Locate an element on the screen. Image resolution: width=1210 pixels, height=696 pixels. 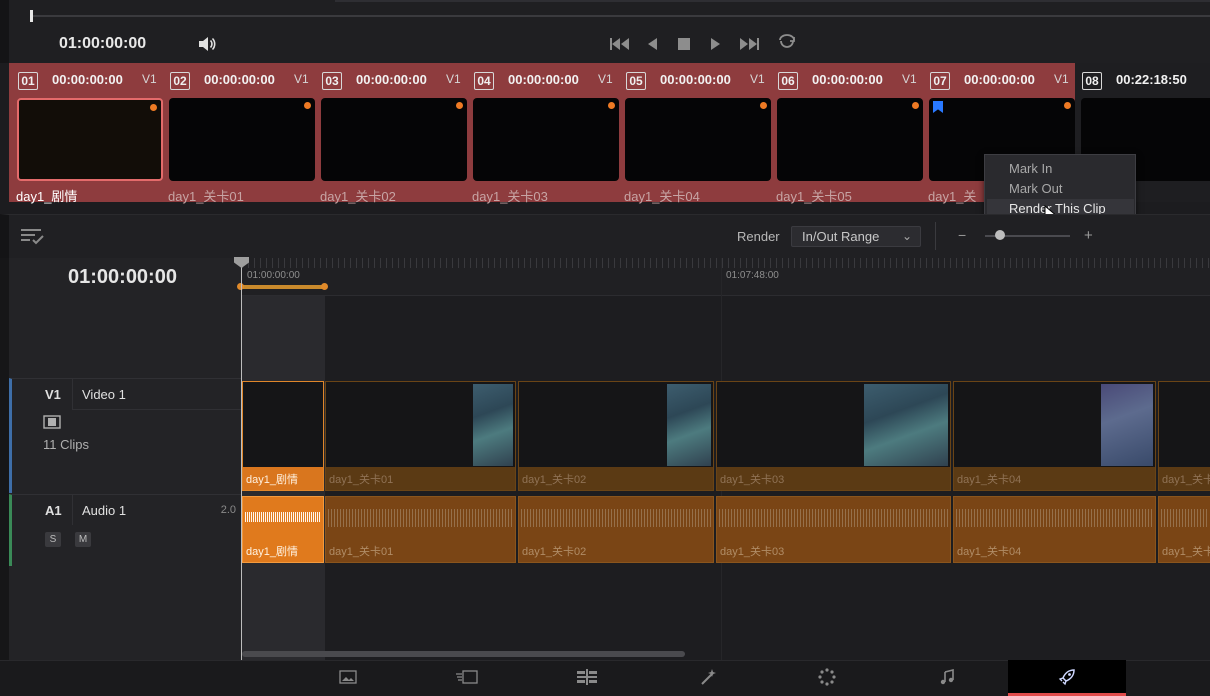
timeline-video-clip: day1_关卡01 is located at coordinates (420, 436).